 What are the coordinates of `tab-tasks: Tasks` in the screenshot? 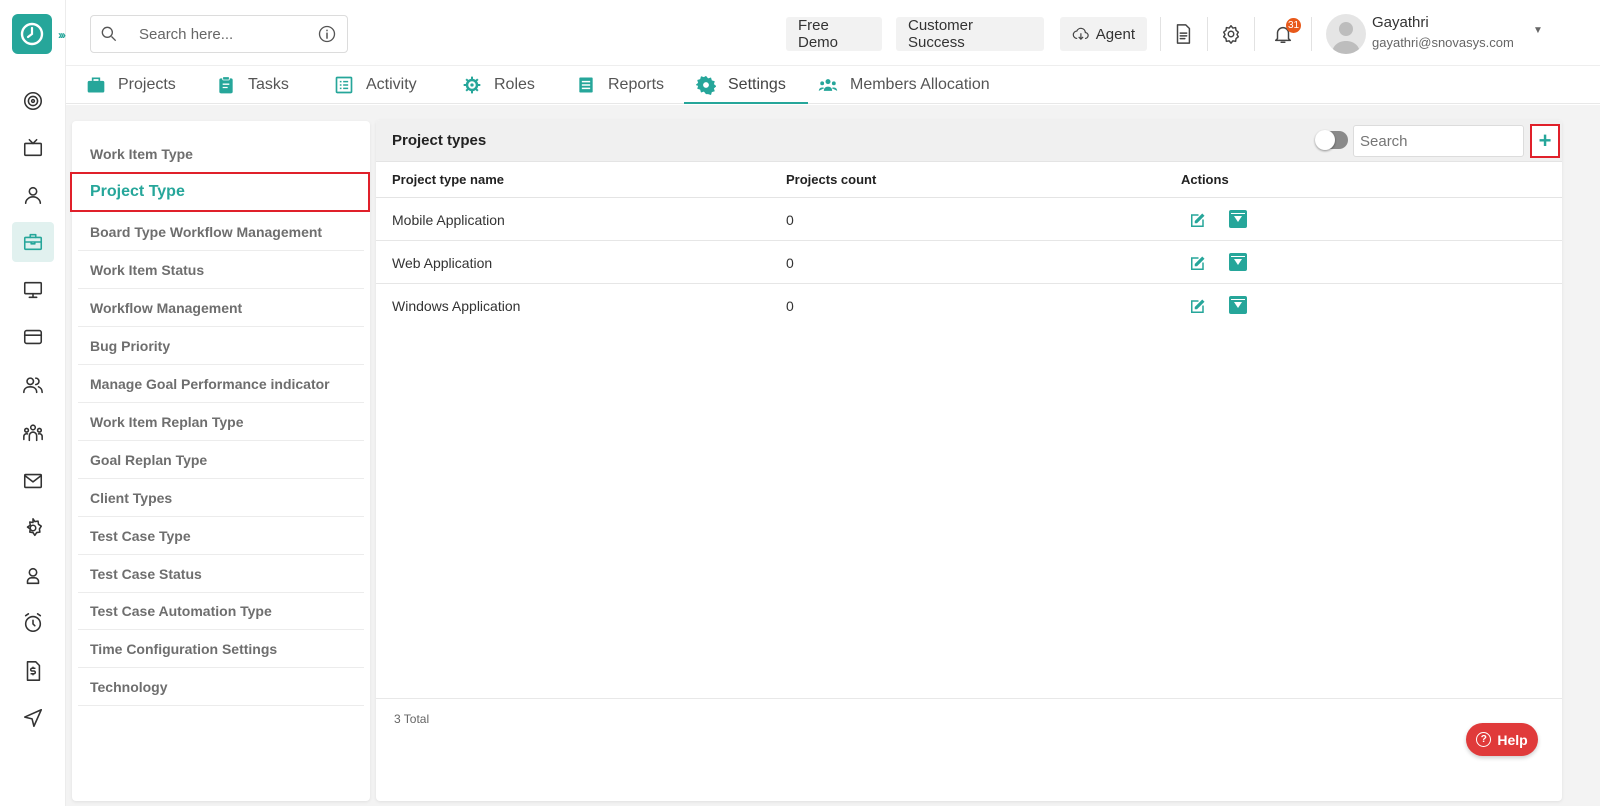 It's located at (252, 85).